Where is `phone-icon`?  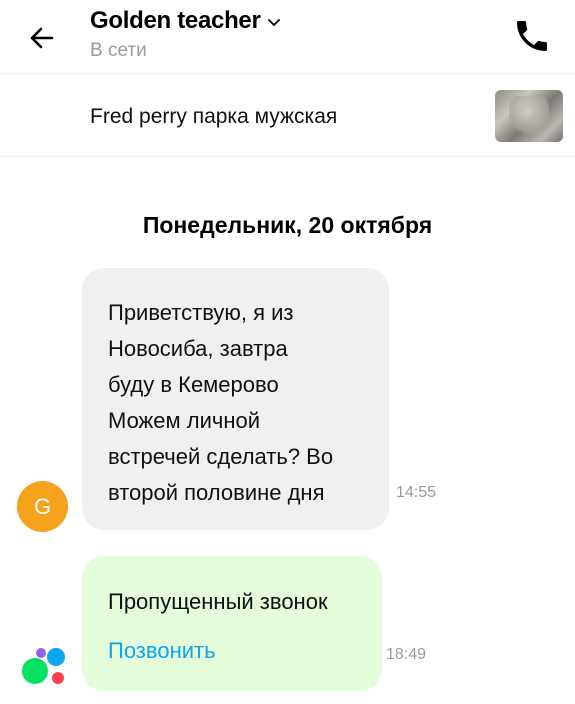
phone-icon is located at coordinates (532, 36).